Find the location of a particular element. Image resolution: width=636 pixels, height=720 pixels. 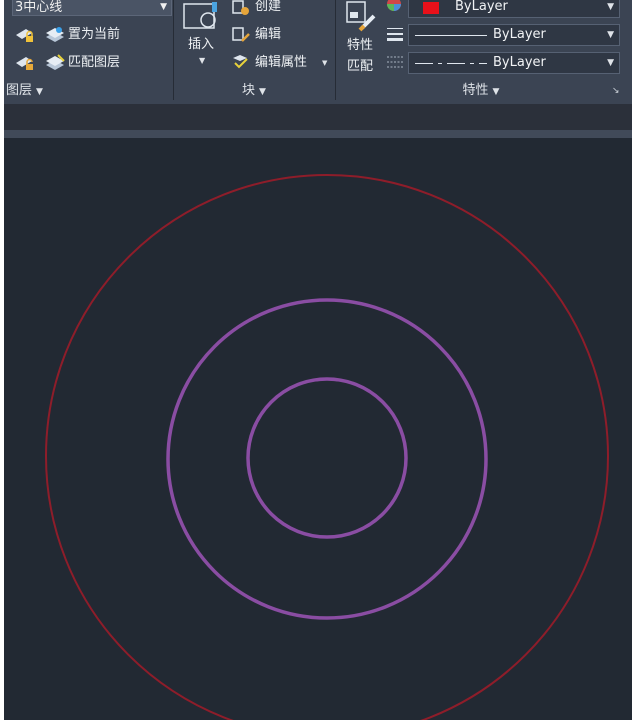

match-layer-icon is located at coordinates (55, 63).